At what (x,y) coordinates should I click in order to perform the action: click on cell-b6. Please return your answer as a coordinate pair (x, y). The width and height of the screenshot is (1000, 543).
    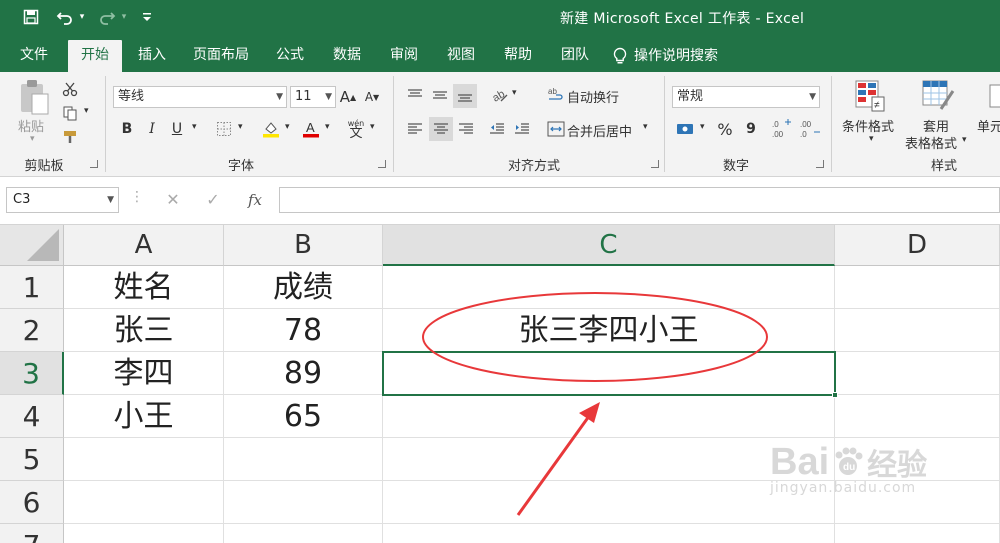
    Looking at the image, I should click on (303, 502).